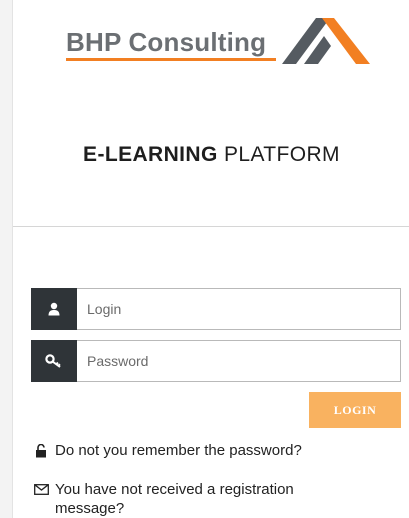 The image size is (409, 518). I want to click on logo: BHP Consulting, so click(218, 42).